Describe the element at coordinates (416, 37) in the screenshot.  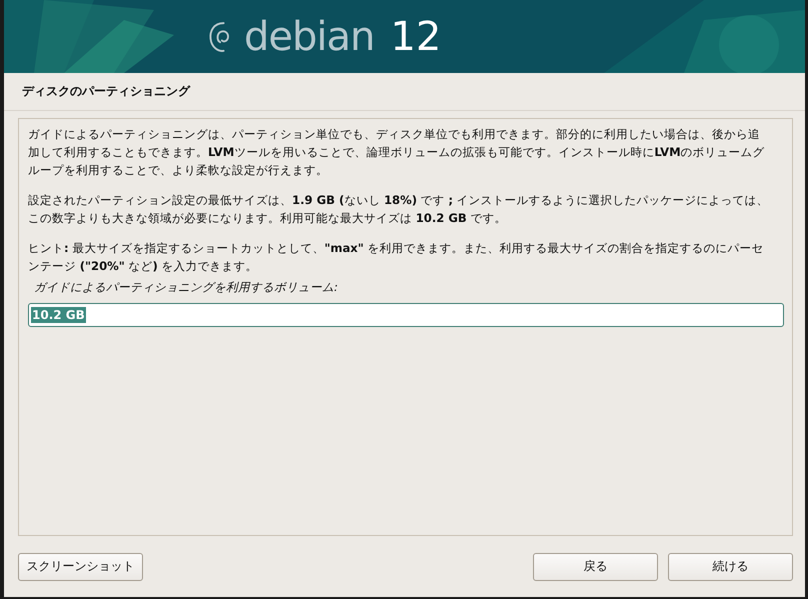
I see `version-number: 12` at that location.